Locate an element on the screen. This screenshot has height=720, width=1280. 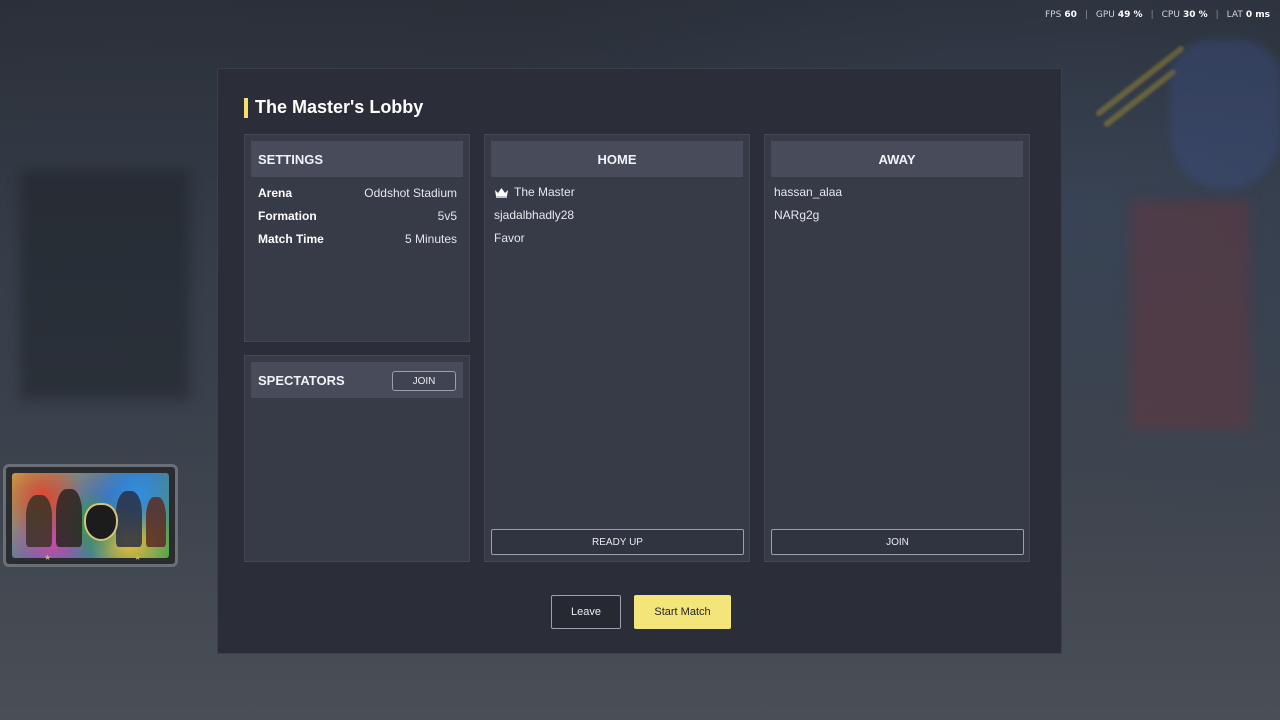
setting-match-time: Match Time 5 Minutes is located at coordinates (357, 239).